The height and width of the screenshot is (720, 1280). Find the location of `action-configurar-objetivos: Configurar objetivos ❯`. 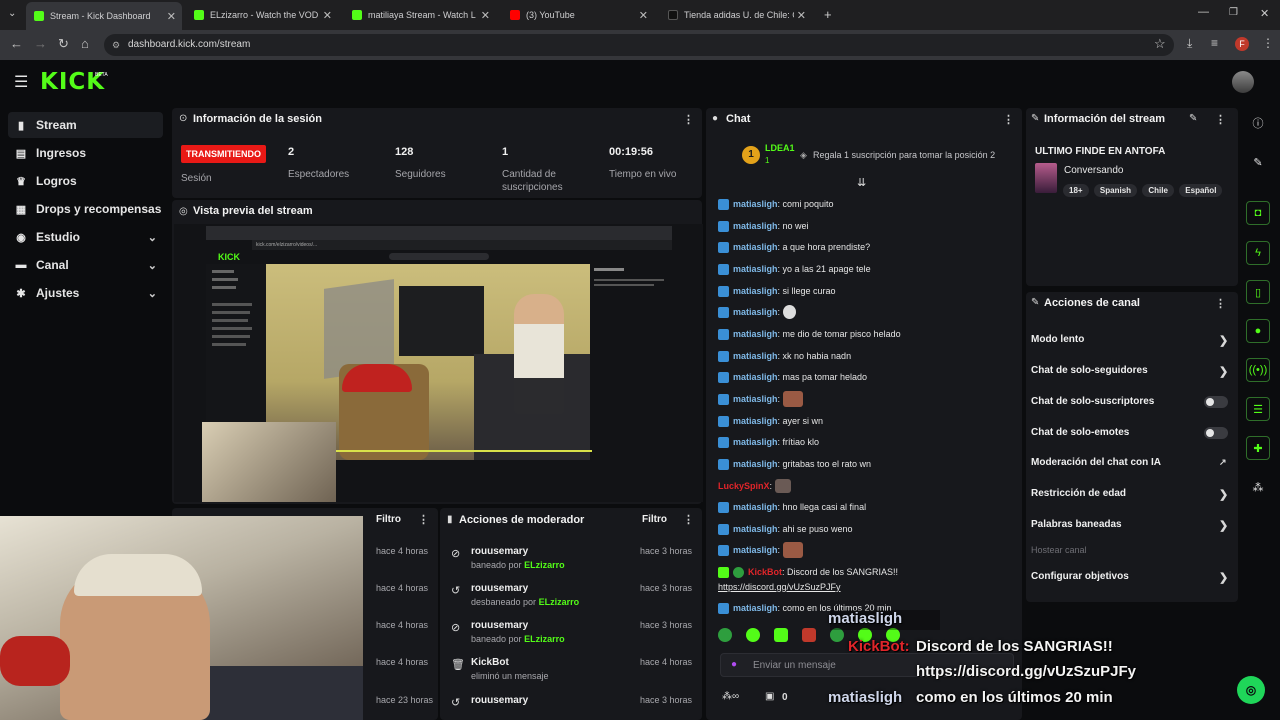

action-configurar-objetivos: Configurar objetivos ❯ is located at coordinates (1131, 577).